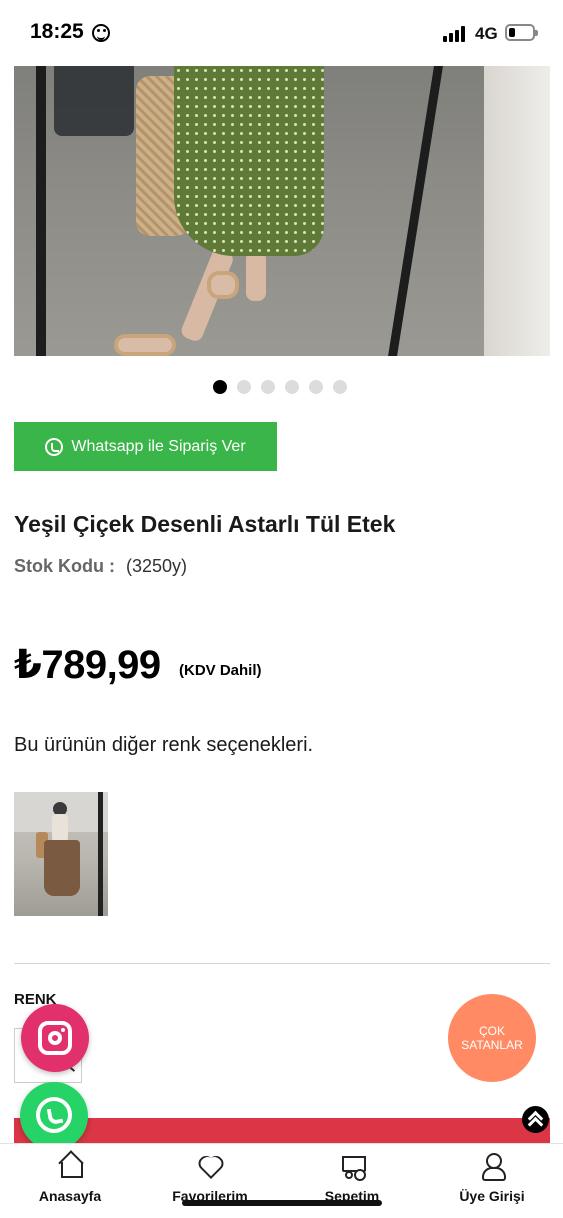 This screenshot has width=563, height=1218. What do you see at coordinates (57, 31) in the screenshot?
I see `status-time: 18:25` at bounding box center [57, 31].